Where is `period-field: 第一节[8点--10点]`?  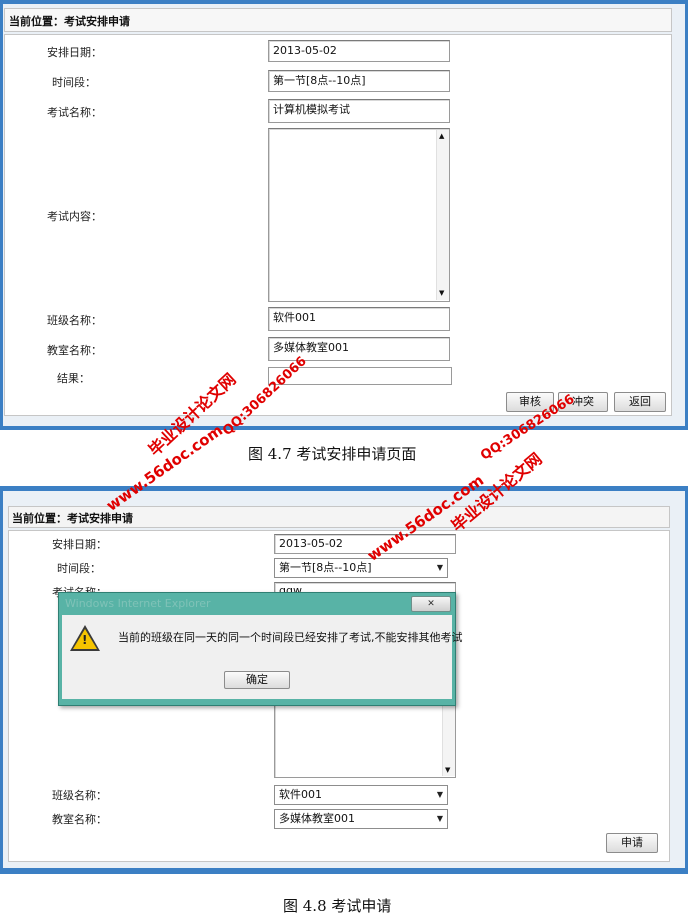
period-field: 第一节[8点--10点] is located at coordinates (359, 81).